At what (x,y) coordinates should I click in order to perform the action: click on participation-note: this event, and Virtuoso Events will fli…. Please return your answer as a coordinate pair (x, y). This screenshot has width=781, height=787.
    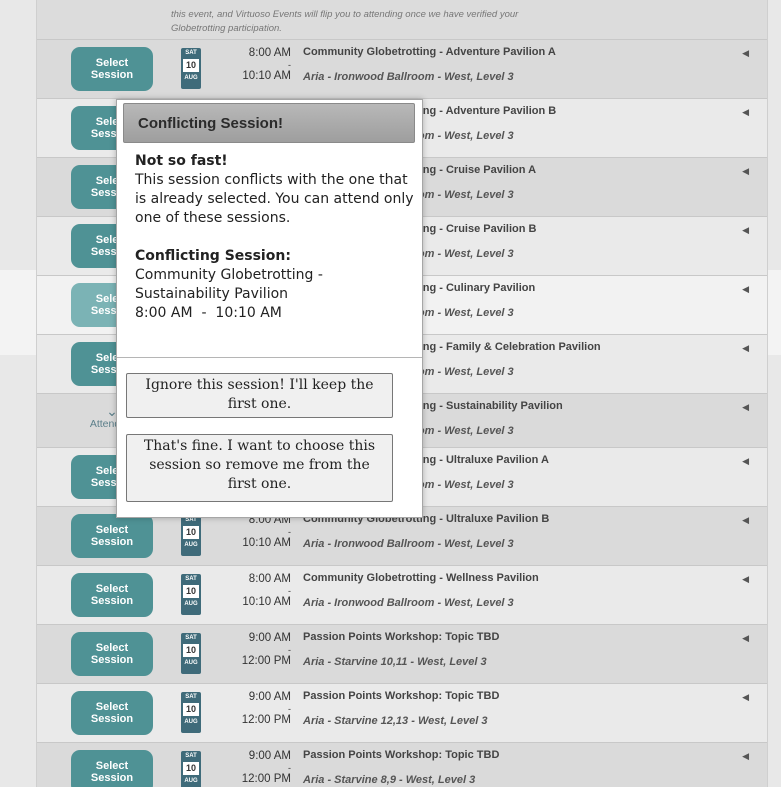
    Looking at the image, I should click on (402, 20).